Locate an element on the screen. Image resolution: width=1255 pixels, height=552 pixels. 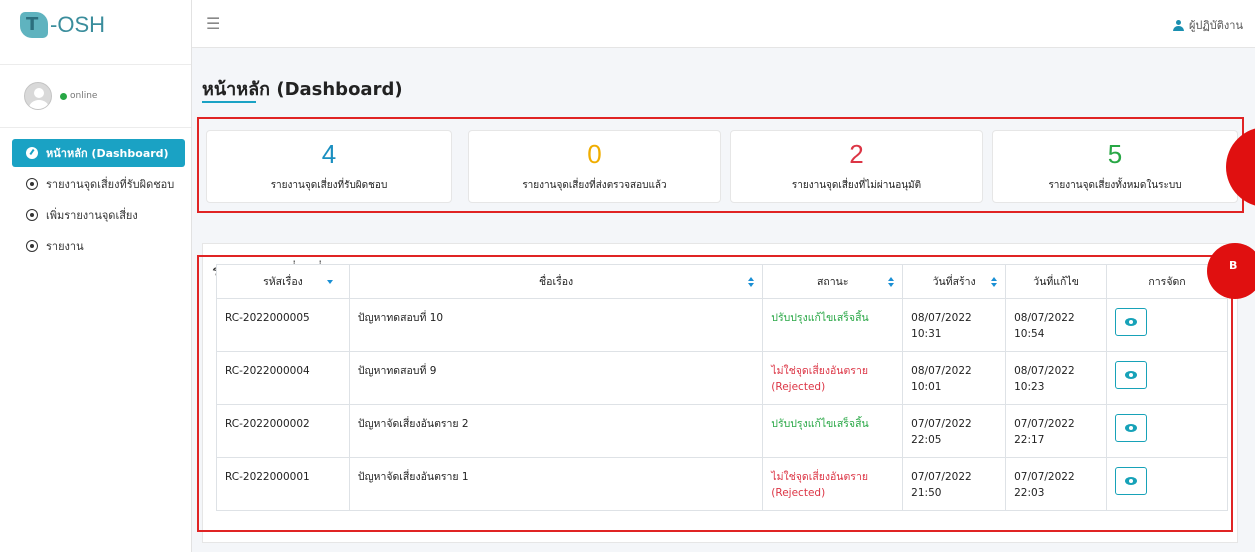
title-underline is located at coordinates (229, 102).